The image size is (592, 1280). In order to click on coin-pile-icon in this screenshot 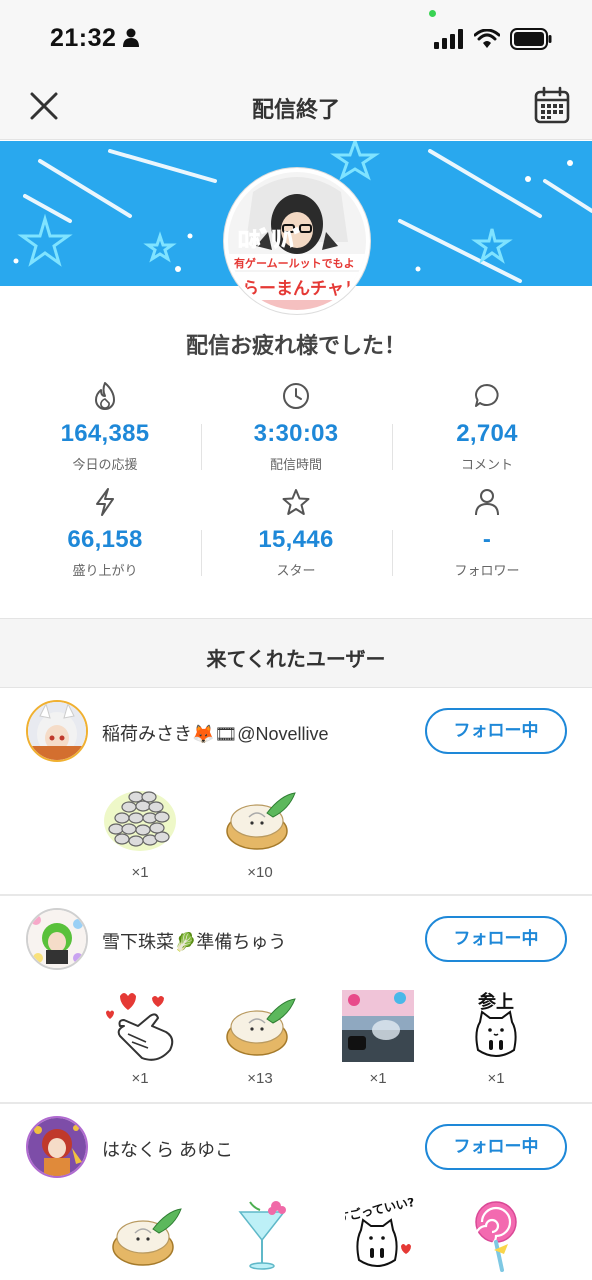, I will do `click(140, 821)`.